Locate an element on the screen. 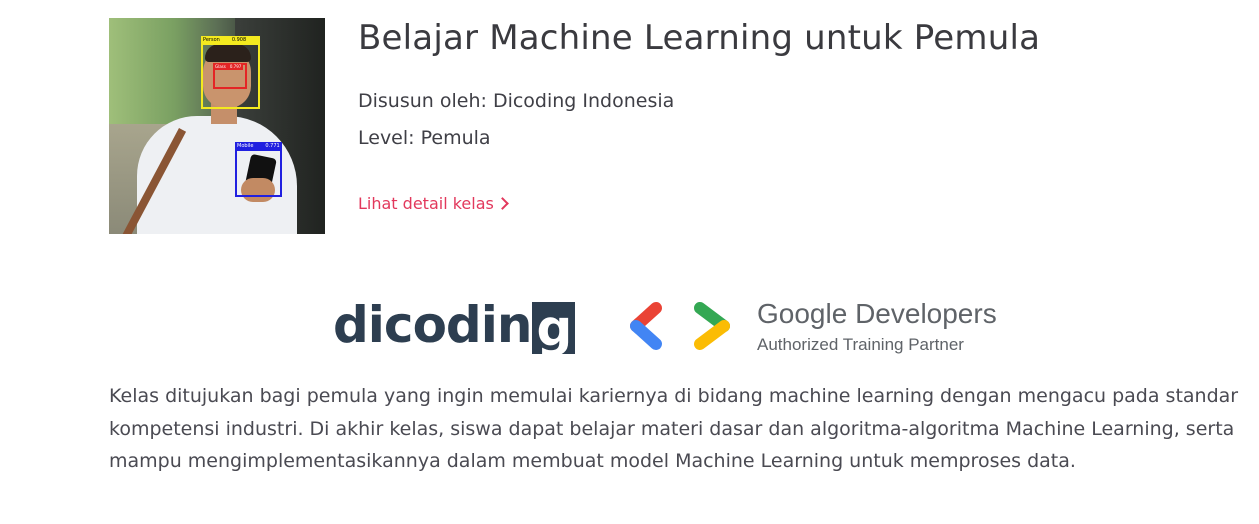  course-author: Disusun oleh: Dicoding Indonesia is located at coordinates (516, 101).